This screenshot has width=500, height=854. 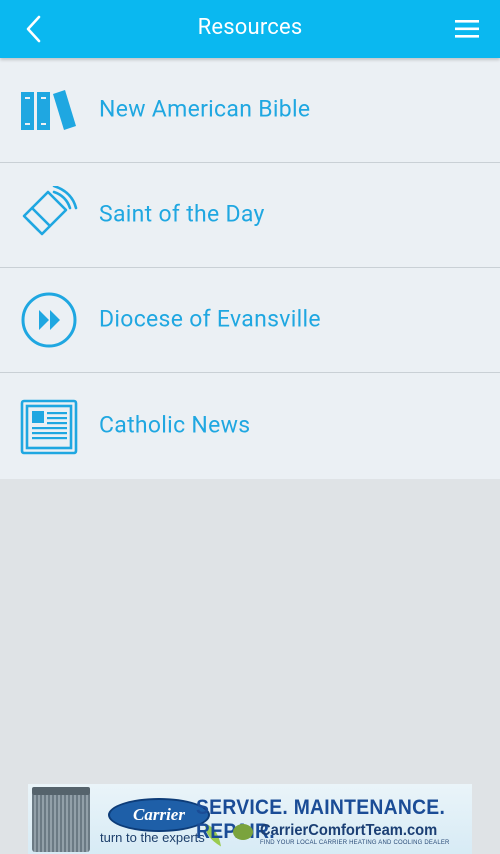 I want to click on fast-forward-circle-icon, so click(x=49, y=320).